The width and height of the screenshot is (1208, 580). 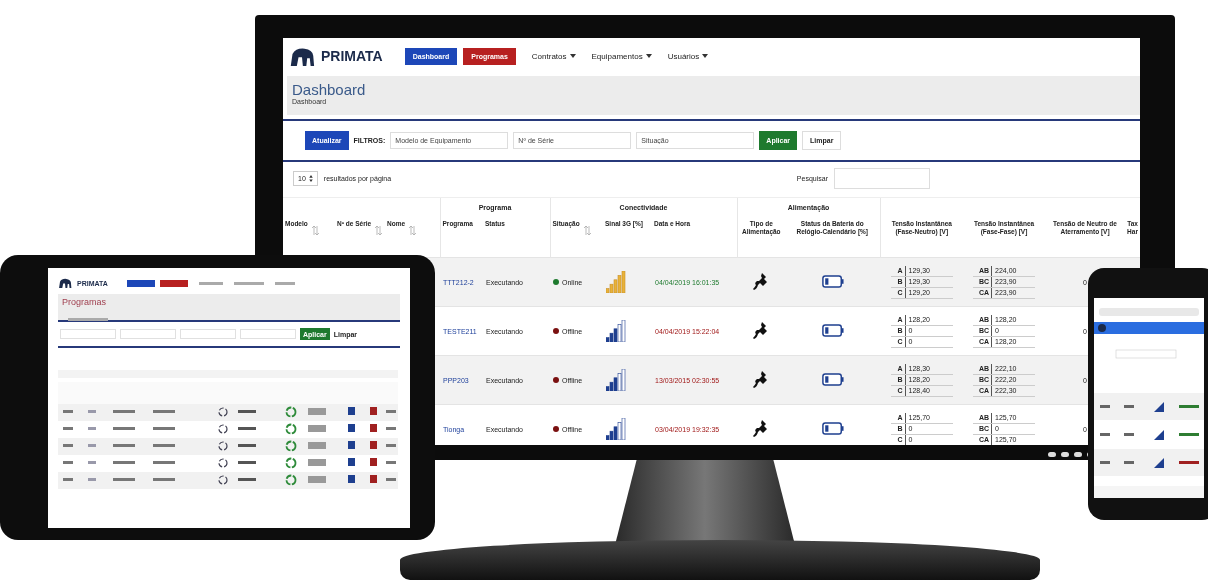 What do you see at coordinates (882, 178) in the screenshot?
I see `search-field` at bounding box center [882, 178].